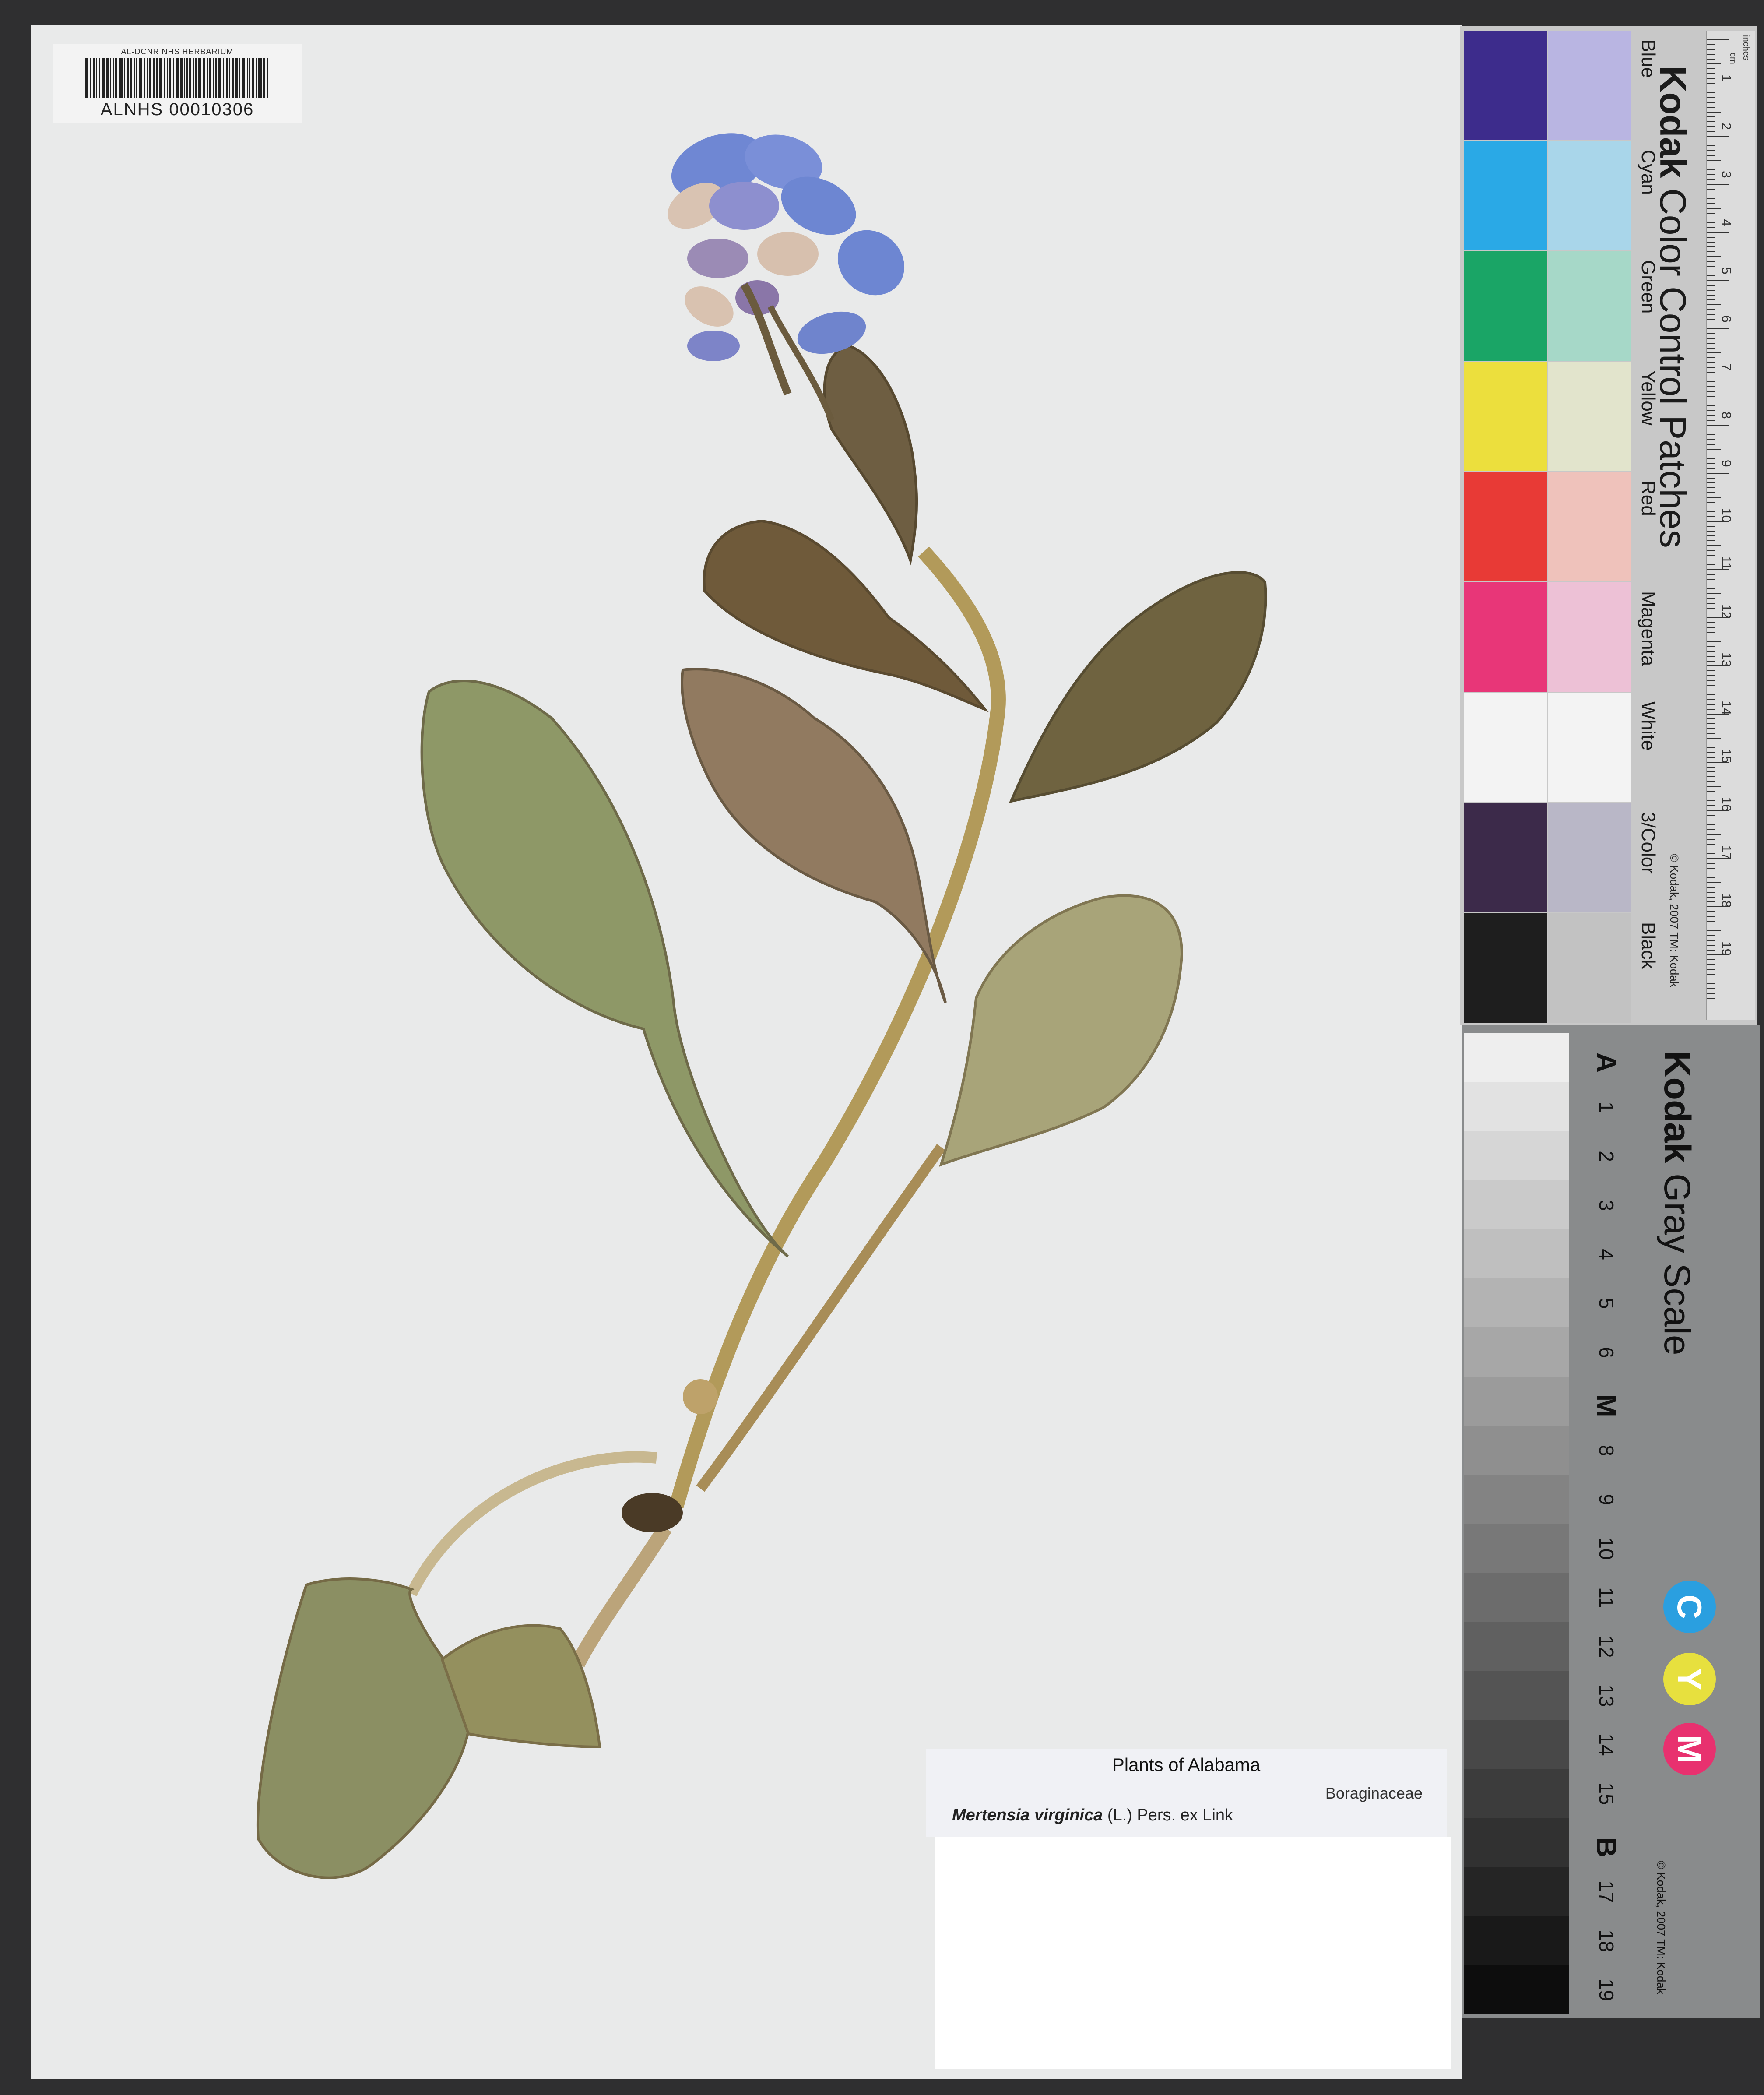  Describe the element at coordinates (1606, 1303) in the screenshot. I see `gray-step-label: 5` at that location.